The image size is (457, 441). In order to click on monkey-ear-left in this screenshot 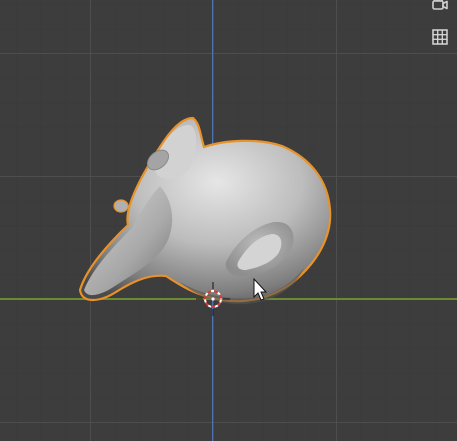, I will do `click(121, 206)`.